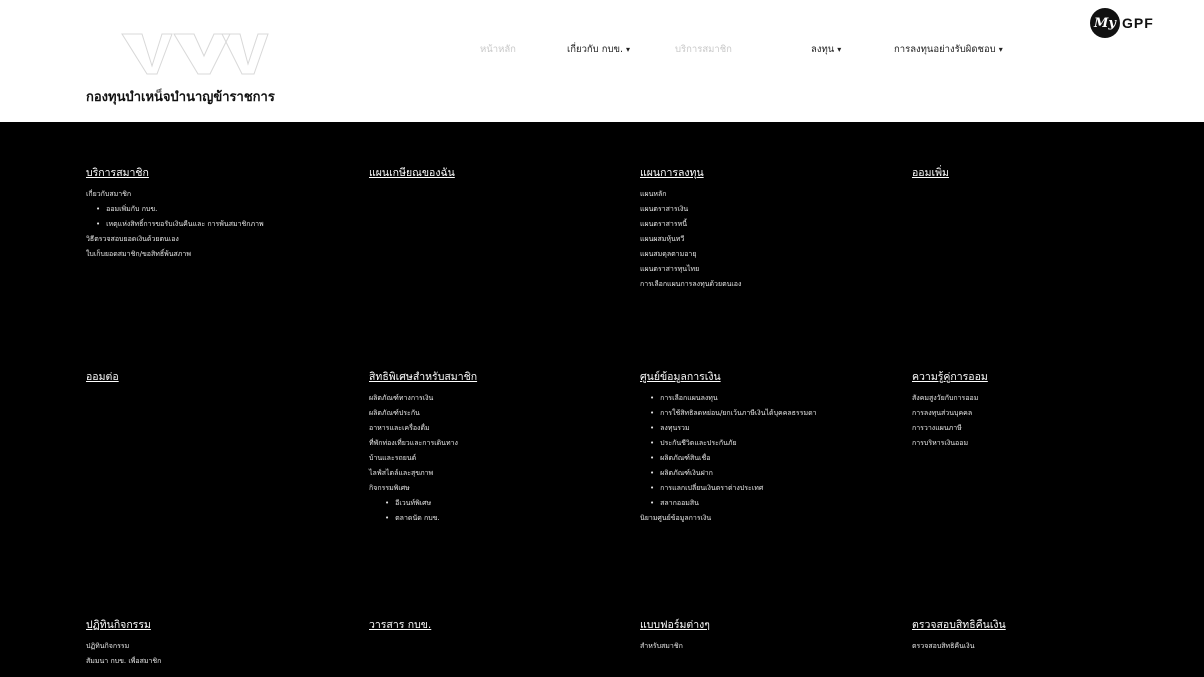  What do you see at coordinates (499, 624) in the screenshot?
I see `menu-heading: วารสาร กบข.` at bounding box center [499, 624].